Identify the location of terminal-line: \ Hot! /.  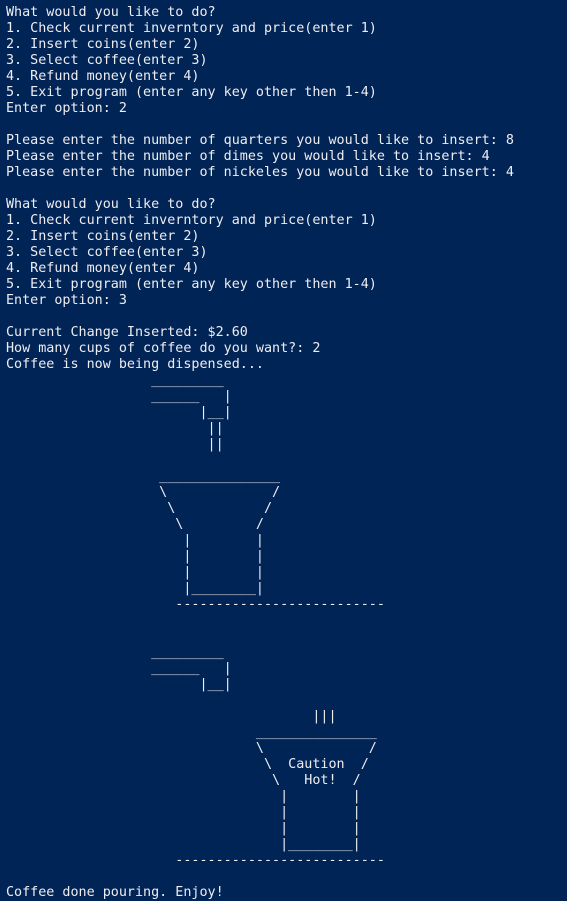
(183, 780).